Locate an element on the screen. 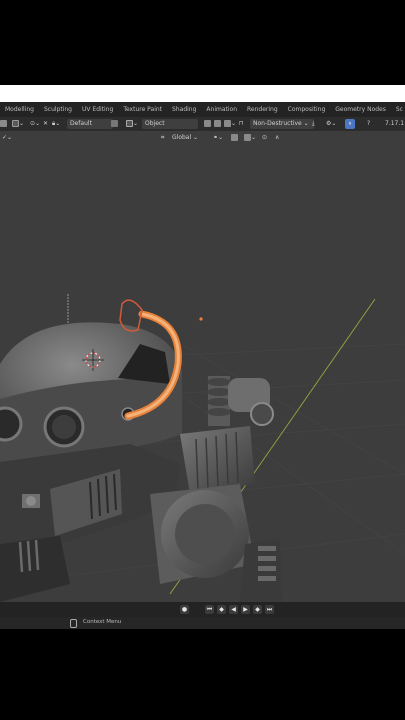 The height and width of the screenshot is (720, 405). status-bar: Context Menu is located at coordinates (202, 623).